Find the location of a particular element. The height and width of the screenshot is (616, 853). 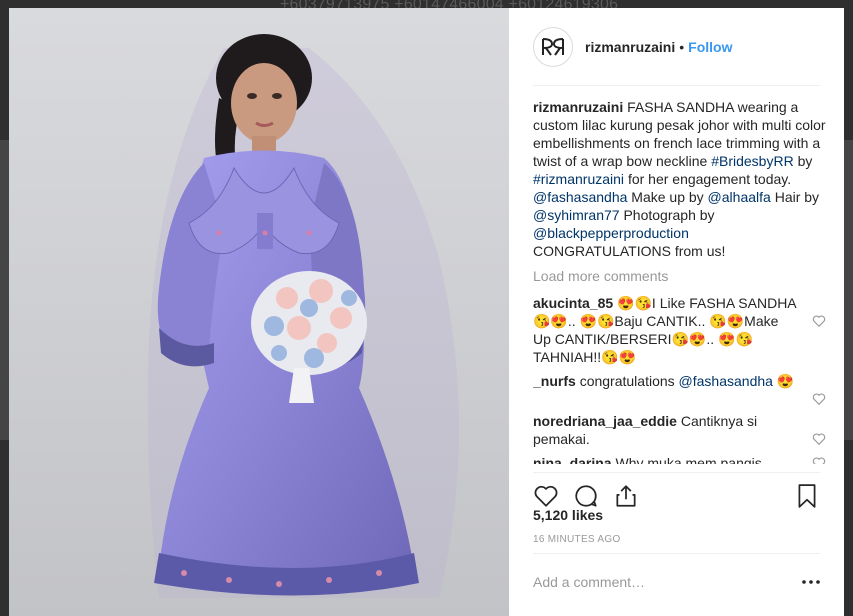

mention-link: @alhaalfa is located at coordinates (739, 197).